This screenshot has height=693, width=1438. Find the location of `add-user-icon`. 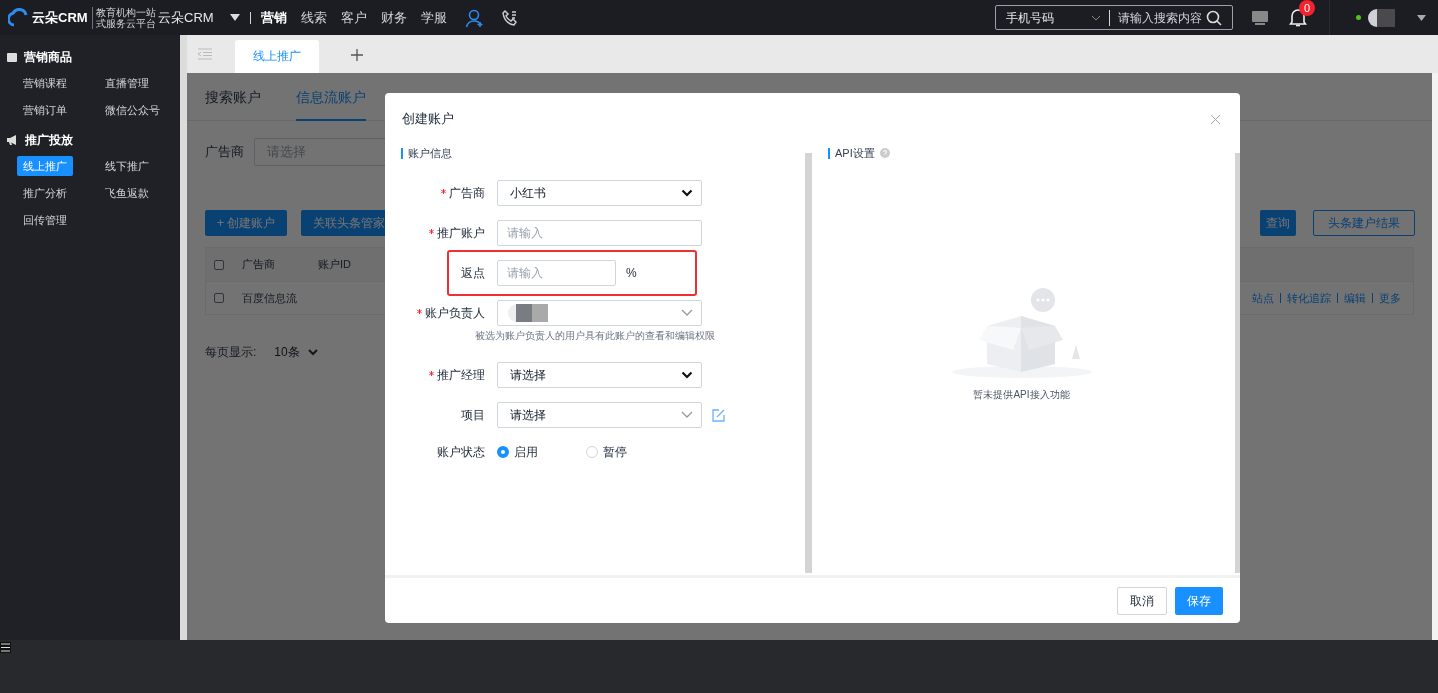

add-user-icon is located at coordinates (474, 17).